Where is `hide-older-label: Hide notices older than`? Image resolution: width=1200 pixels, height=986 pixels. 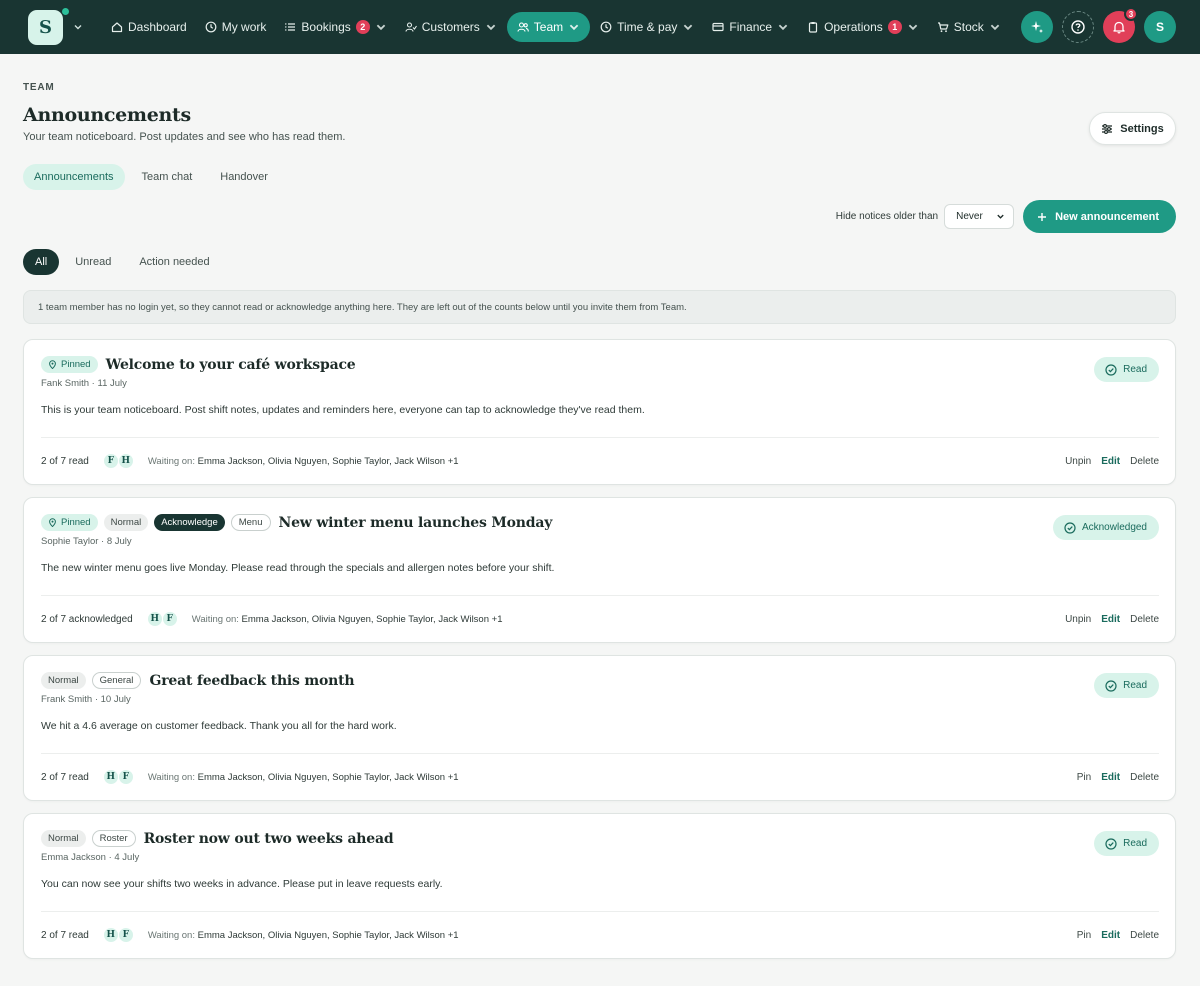
hide-older-label: Hide notices older than is located at coordinates (887, 216).